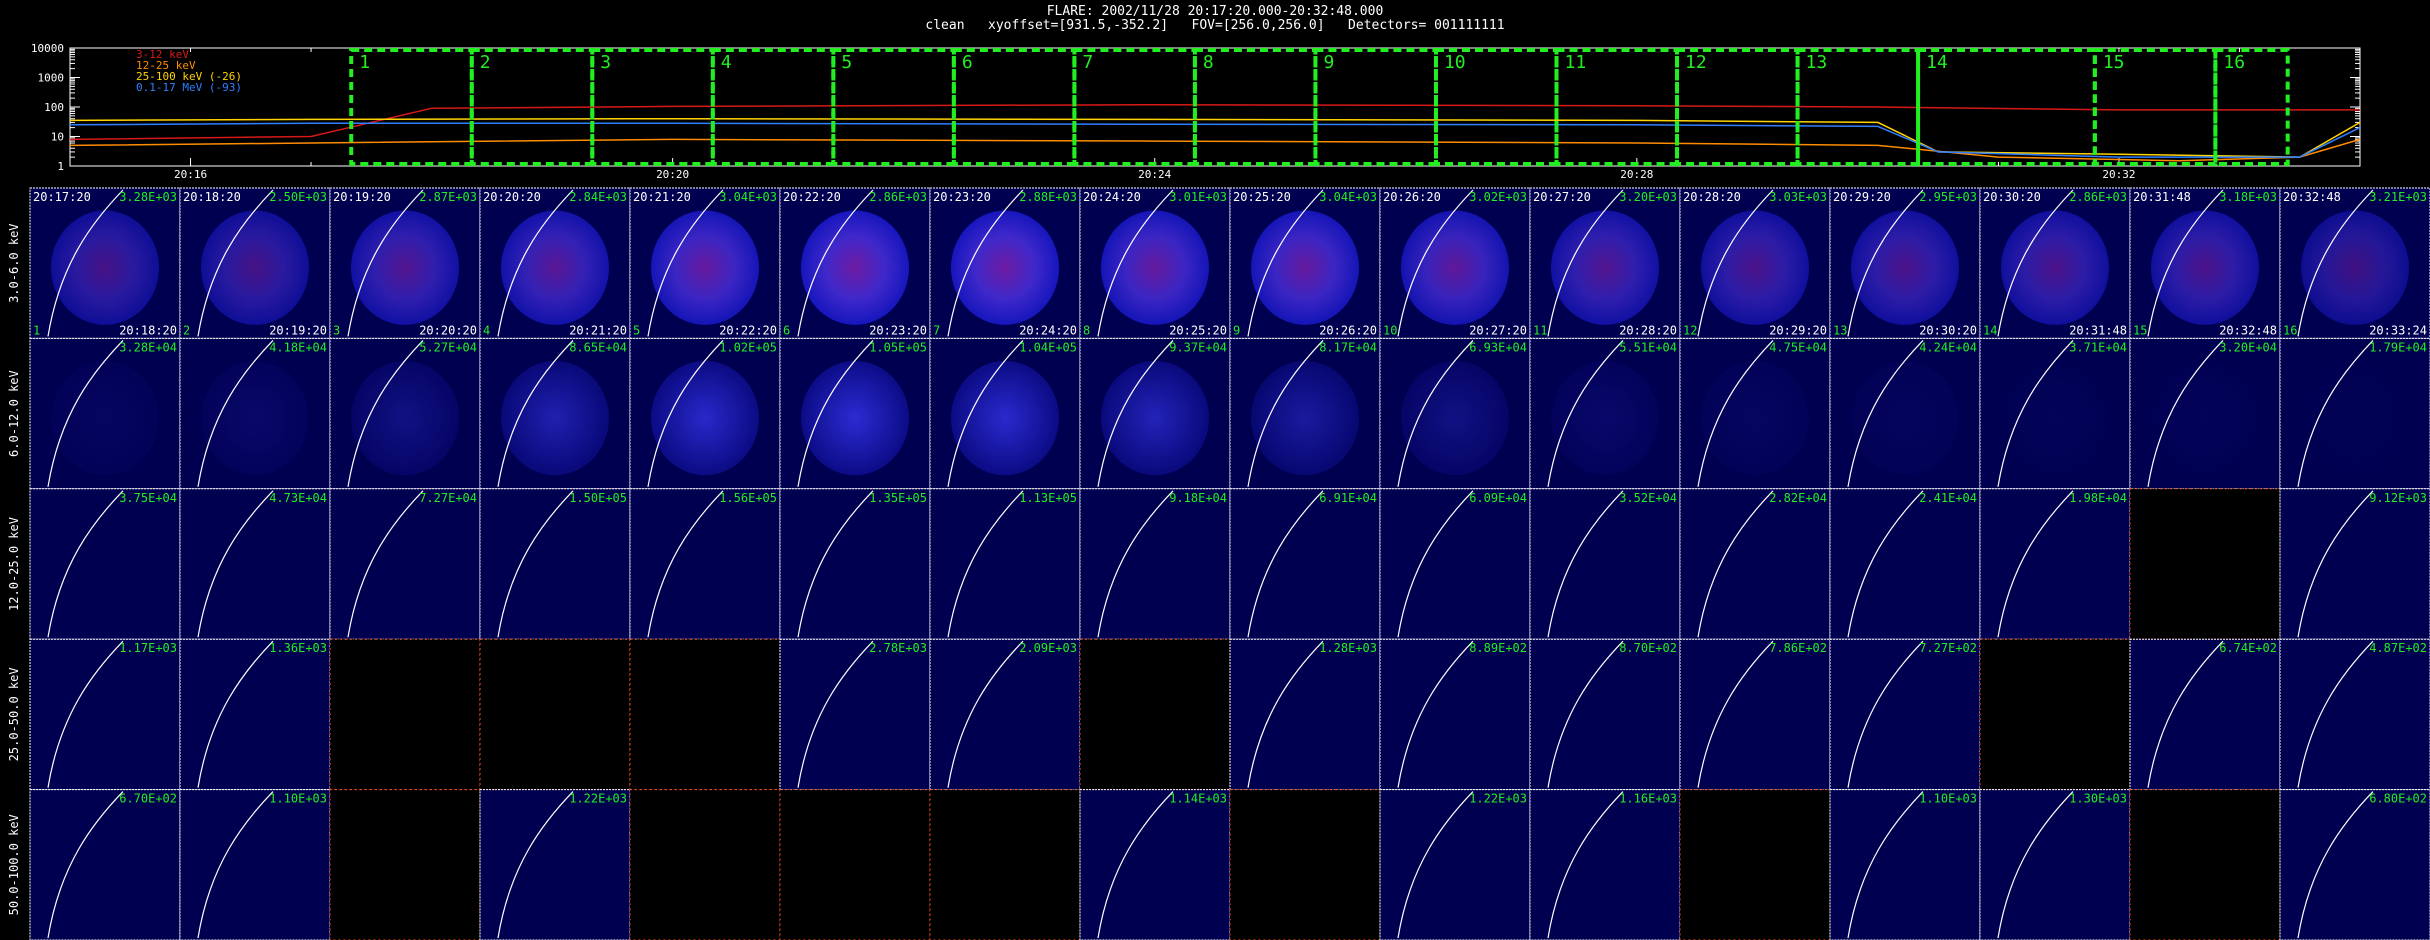 The height and width of the screenshot is (940, 2430). Describe the element at coordinates (598, 330) in the screenshot. I see `time-end-label: 20:21:20` at that location.